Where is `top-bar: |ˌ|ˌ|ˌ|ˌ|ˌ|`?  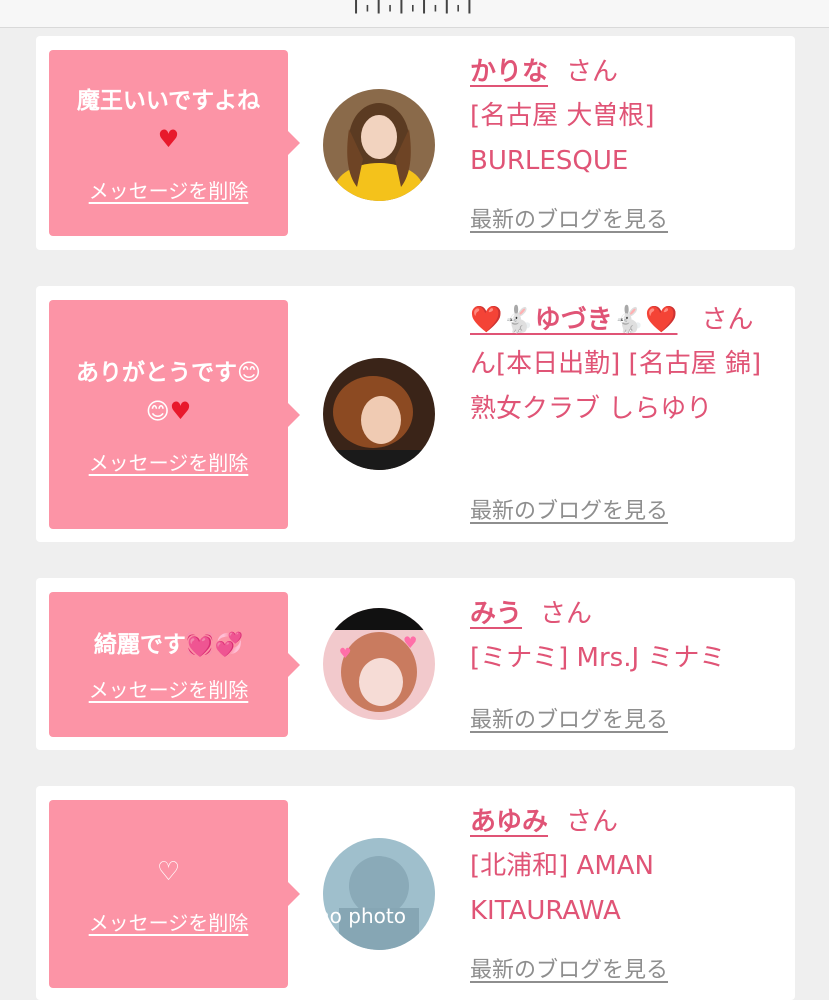 top-bar: |ˌ|ˌ|ˌ|ˌ|ˌ| is located at coordinates (414, 14).